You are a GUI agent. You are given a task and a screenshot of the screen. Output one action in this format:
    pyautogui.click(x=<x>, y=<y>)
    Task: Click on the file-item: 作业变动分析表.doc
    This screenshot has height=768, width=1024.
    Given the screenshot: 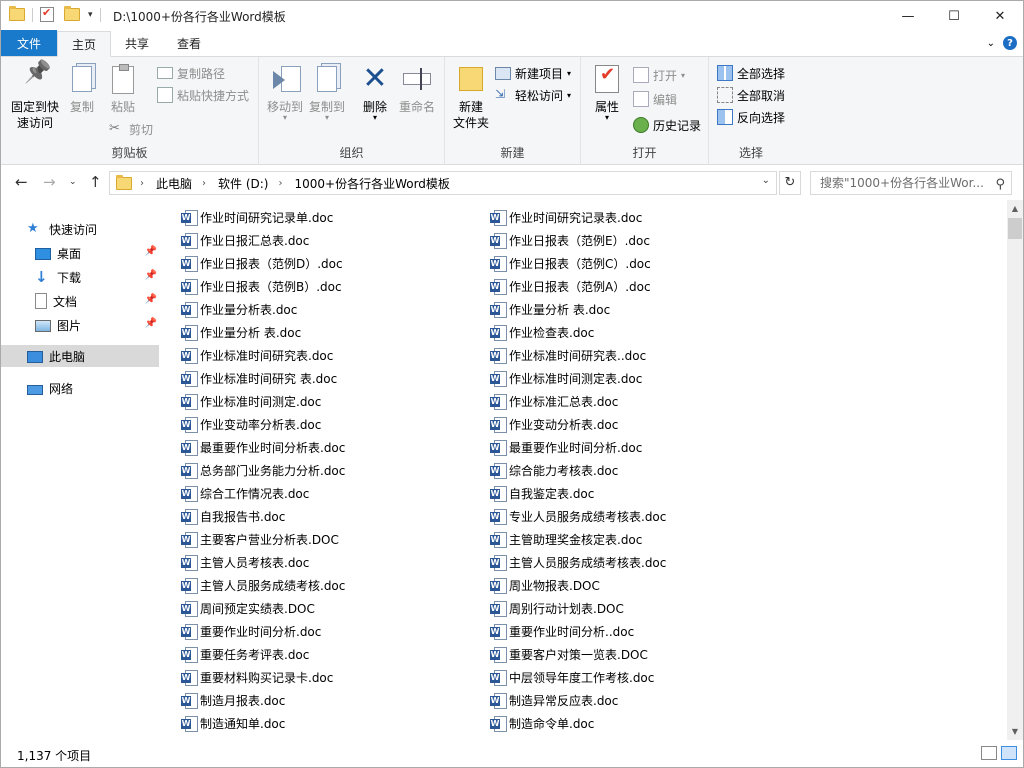 What is the action you would take?
    pyautogui.click(x=554, y=424)
    